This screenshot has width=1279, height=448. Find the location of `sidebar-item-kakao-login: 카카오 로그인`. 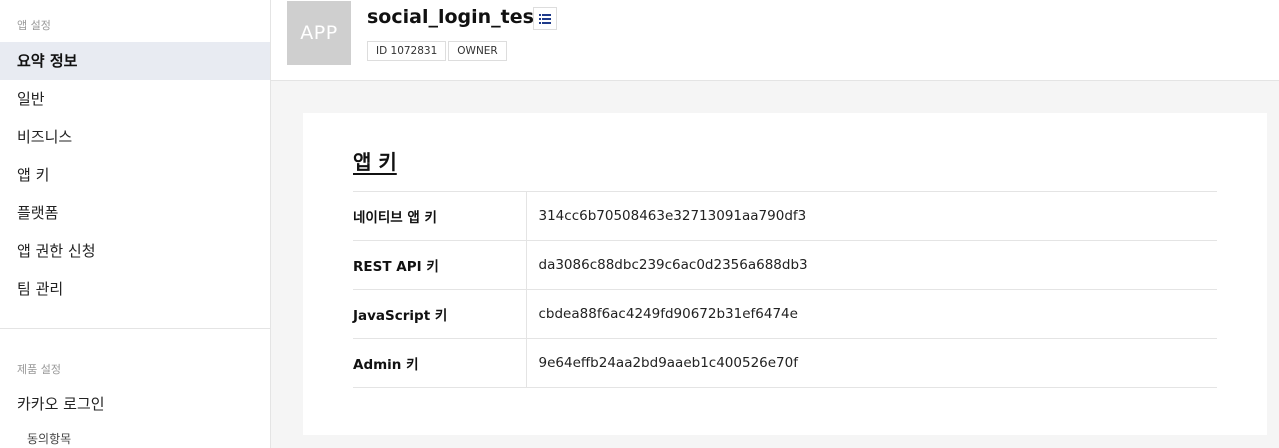

sidebar-item-kakao-login: 카카오 로그인 is located at coordinates (135, 404).